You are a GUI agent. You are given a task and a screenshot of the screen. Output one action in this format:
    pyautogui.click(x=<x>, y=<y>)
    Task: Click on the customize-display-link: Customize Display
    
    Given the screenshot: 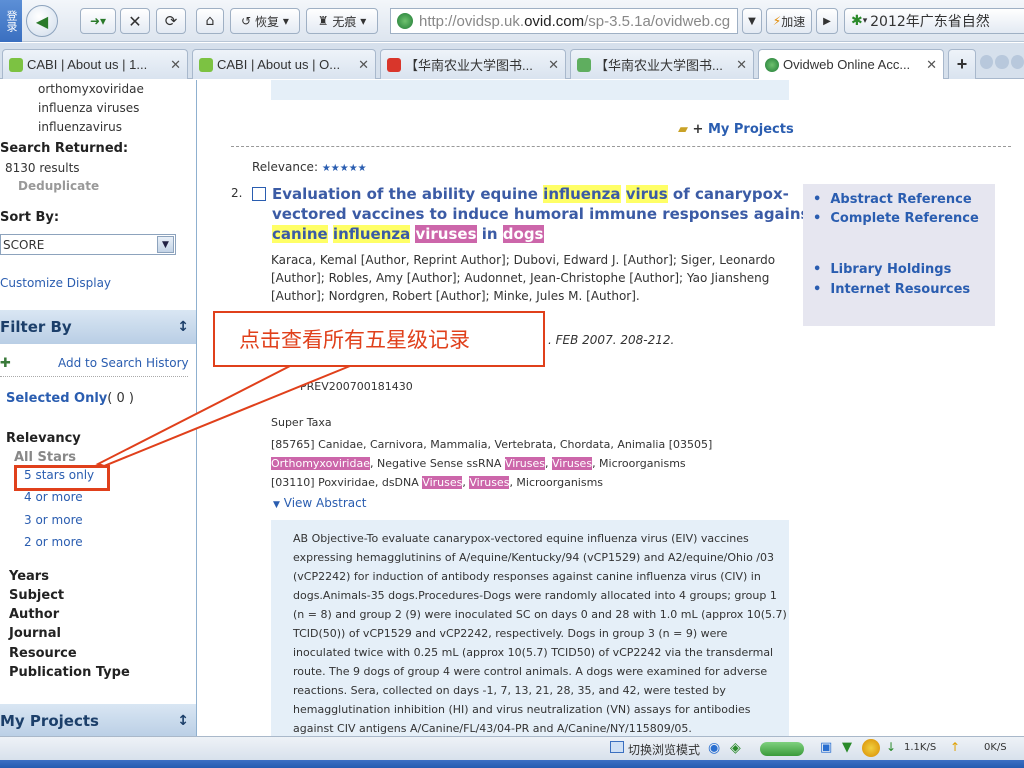 What is the action you would take?
    pyautogui.click(x=55, y=283)
    